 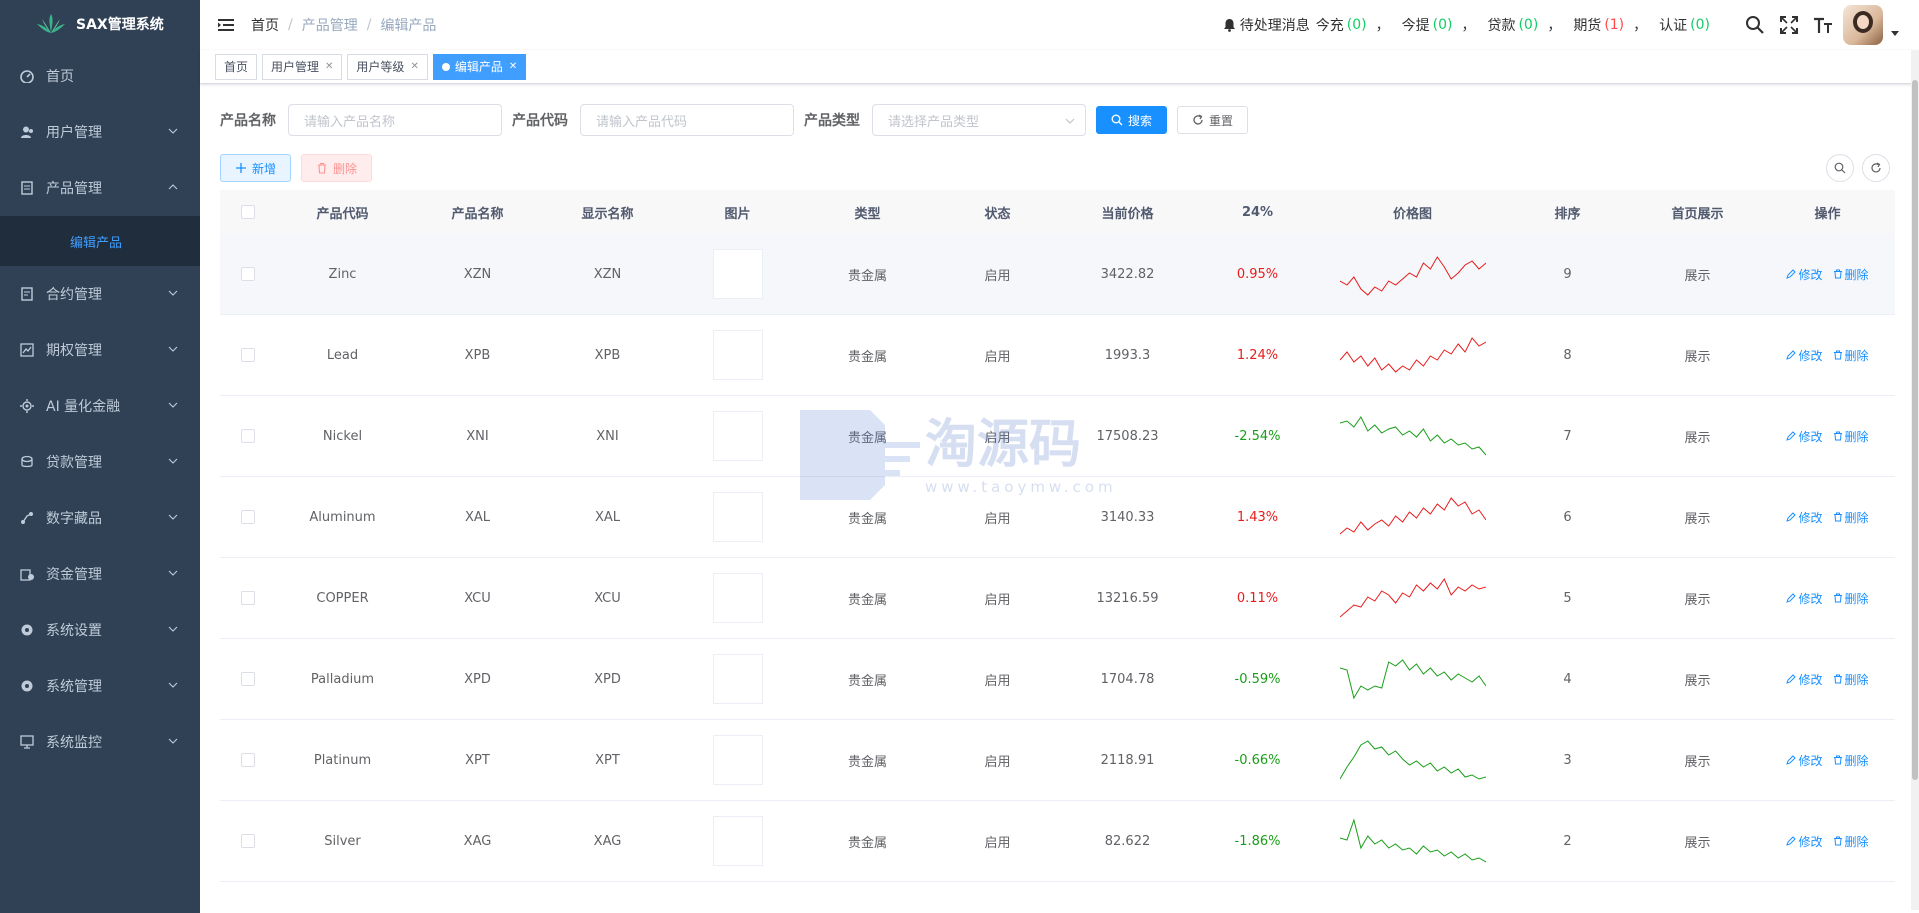 What do you see at coordinates (100, 406) in the screenshot?
I see `sidebar-item-5: AI 量化金融` at bounding box center [100, 406].